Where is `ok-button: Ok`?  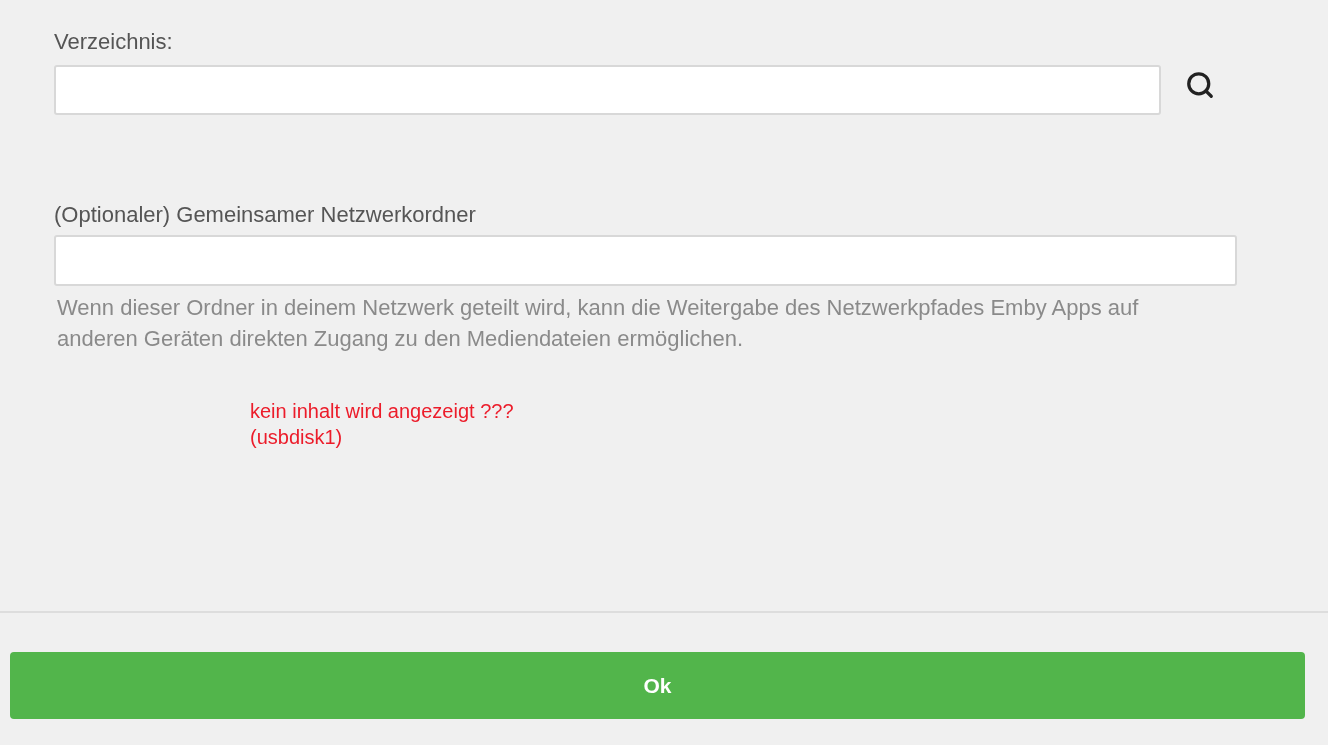 ok-button: Ok is located at coordinates (657, 685).